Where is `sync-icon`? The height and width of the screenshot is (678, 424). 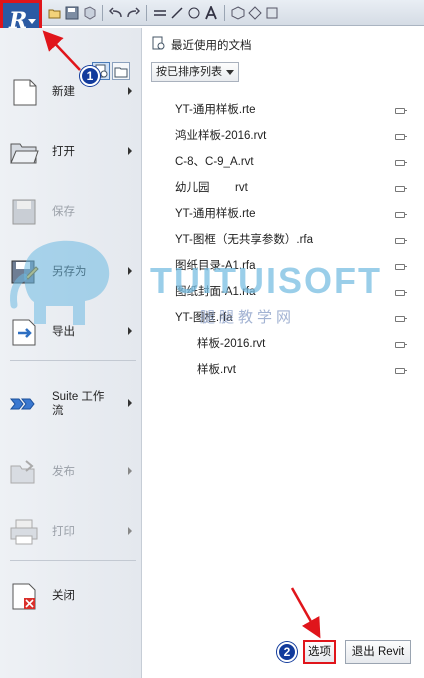
sync-icon is located at coordinates (89, 13).